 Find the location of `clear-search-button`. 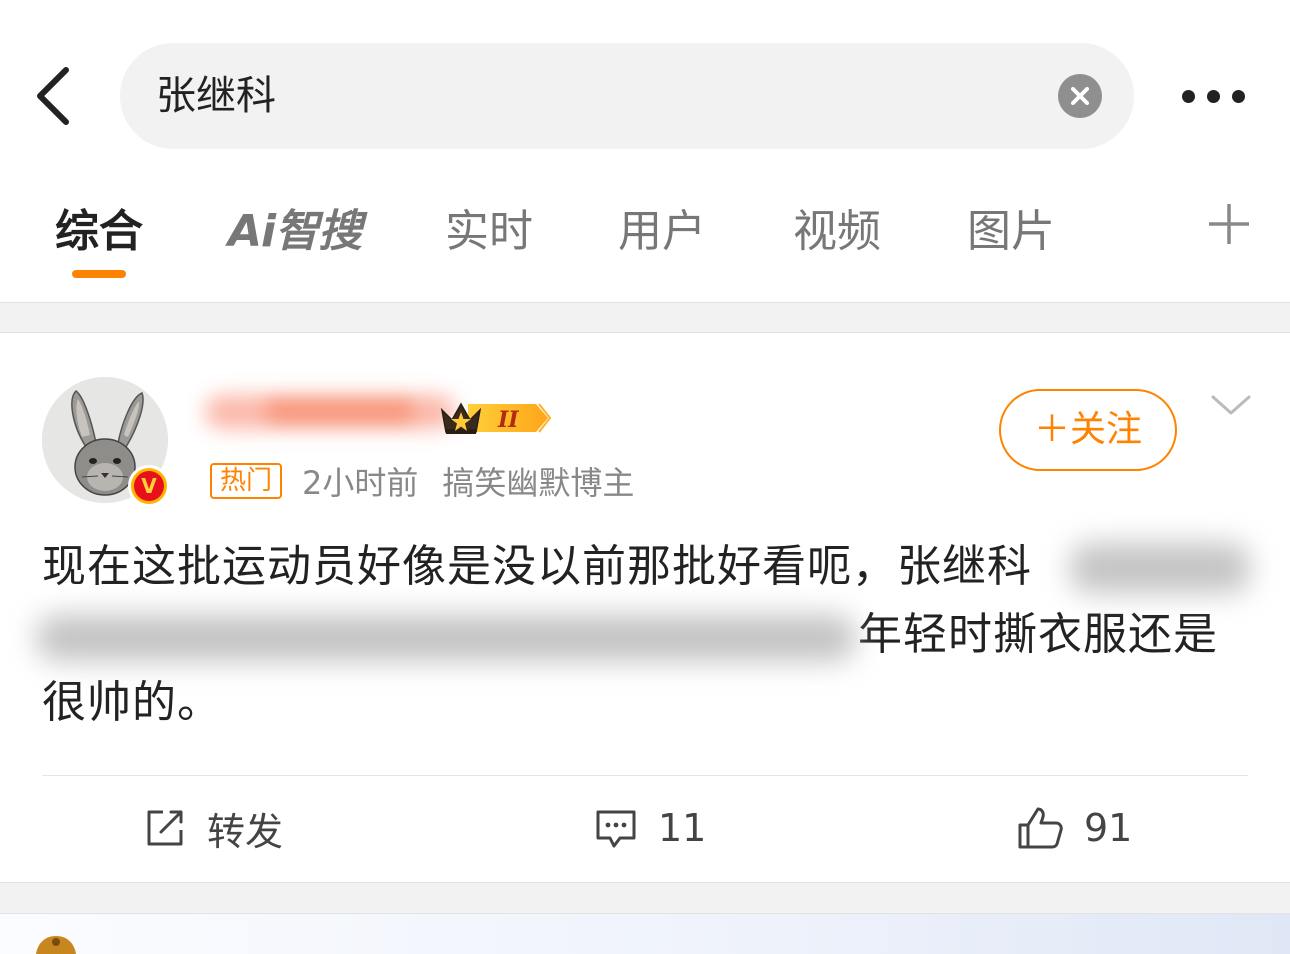

clear-search-button is located at coordinates (1080, 96).